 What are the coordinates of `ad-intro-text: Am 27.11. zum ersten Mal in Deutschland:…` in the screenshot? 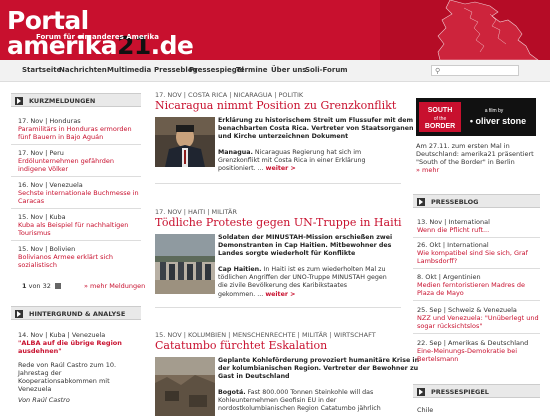 It's located at (475, 158).